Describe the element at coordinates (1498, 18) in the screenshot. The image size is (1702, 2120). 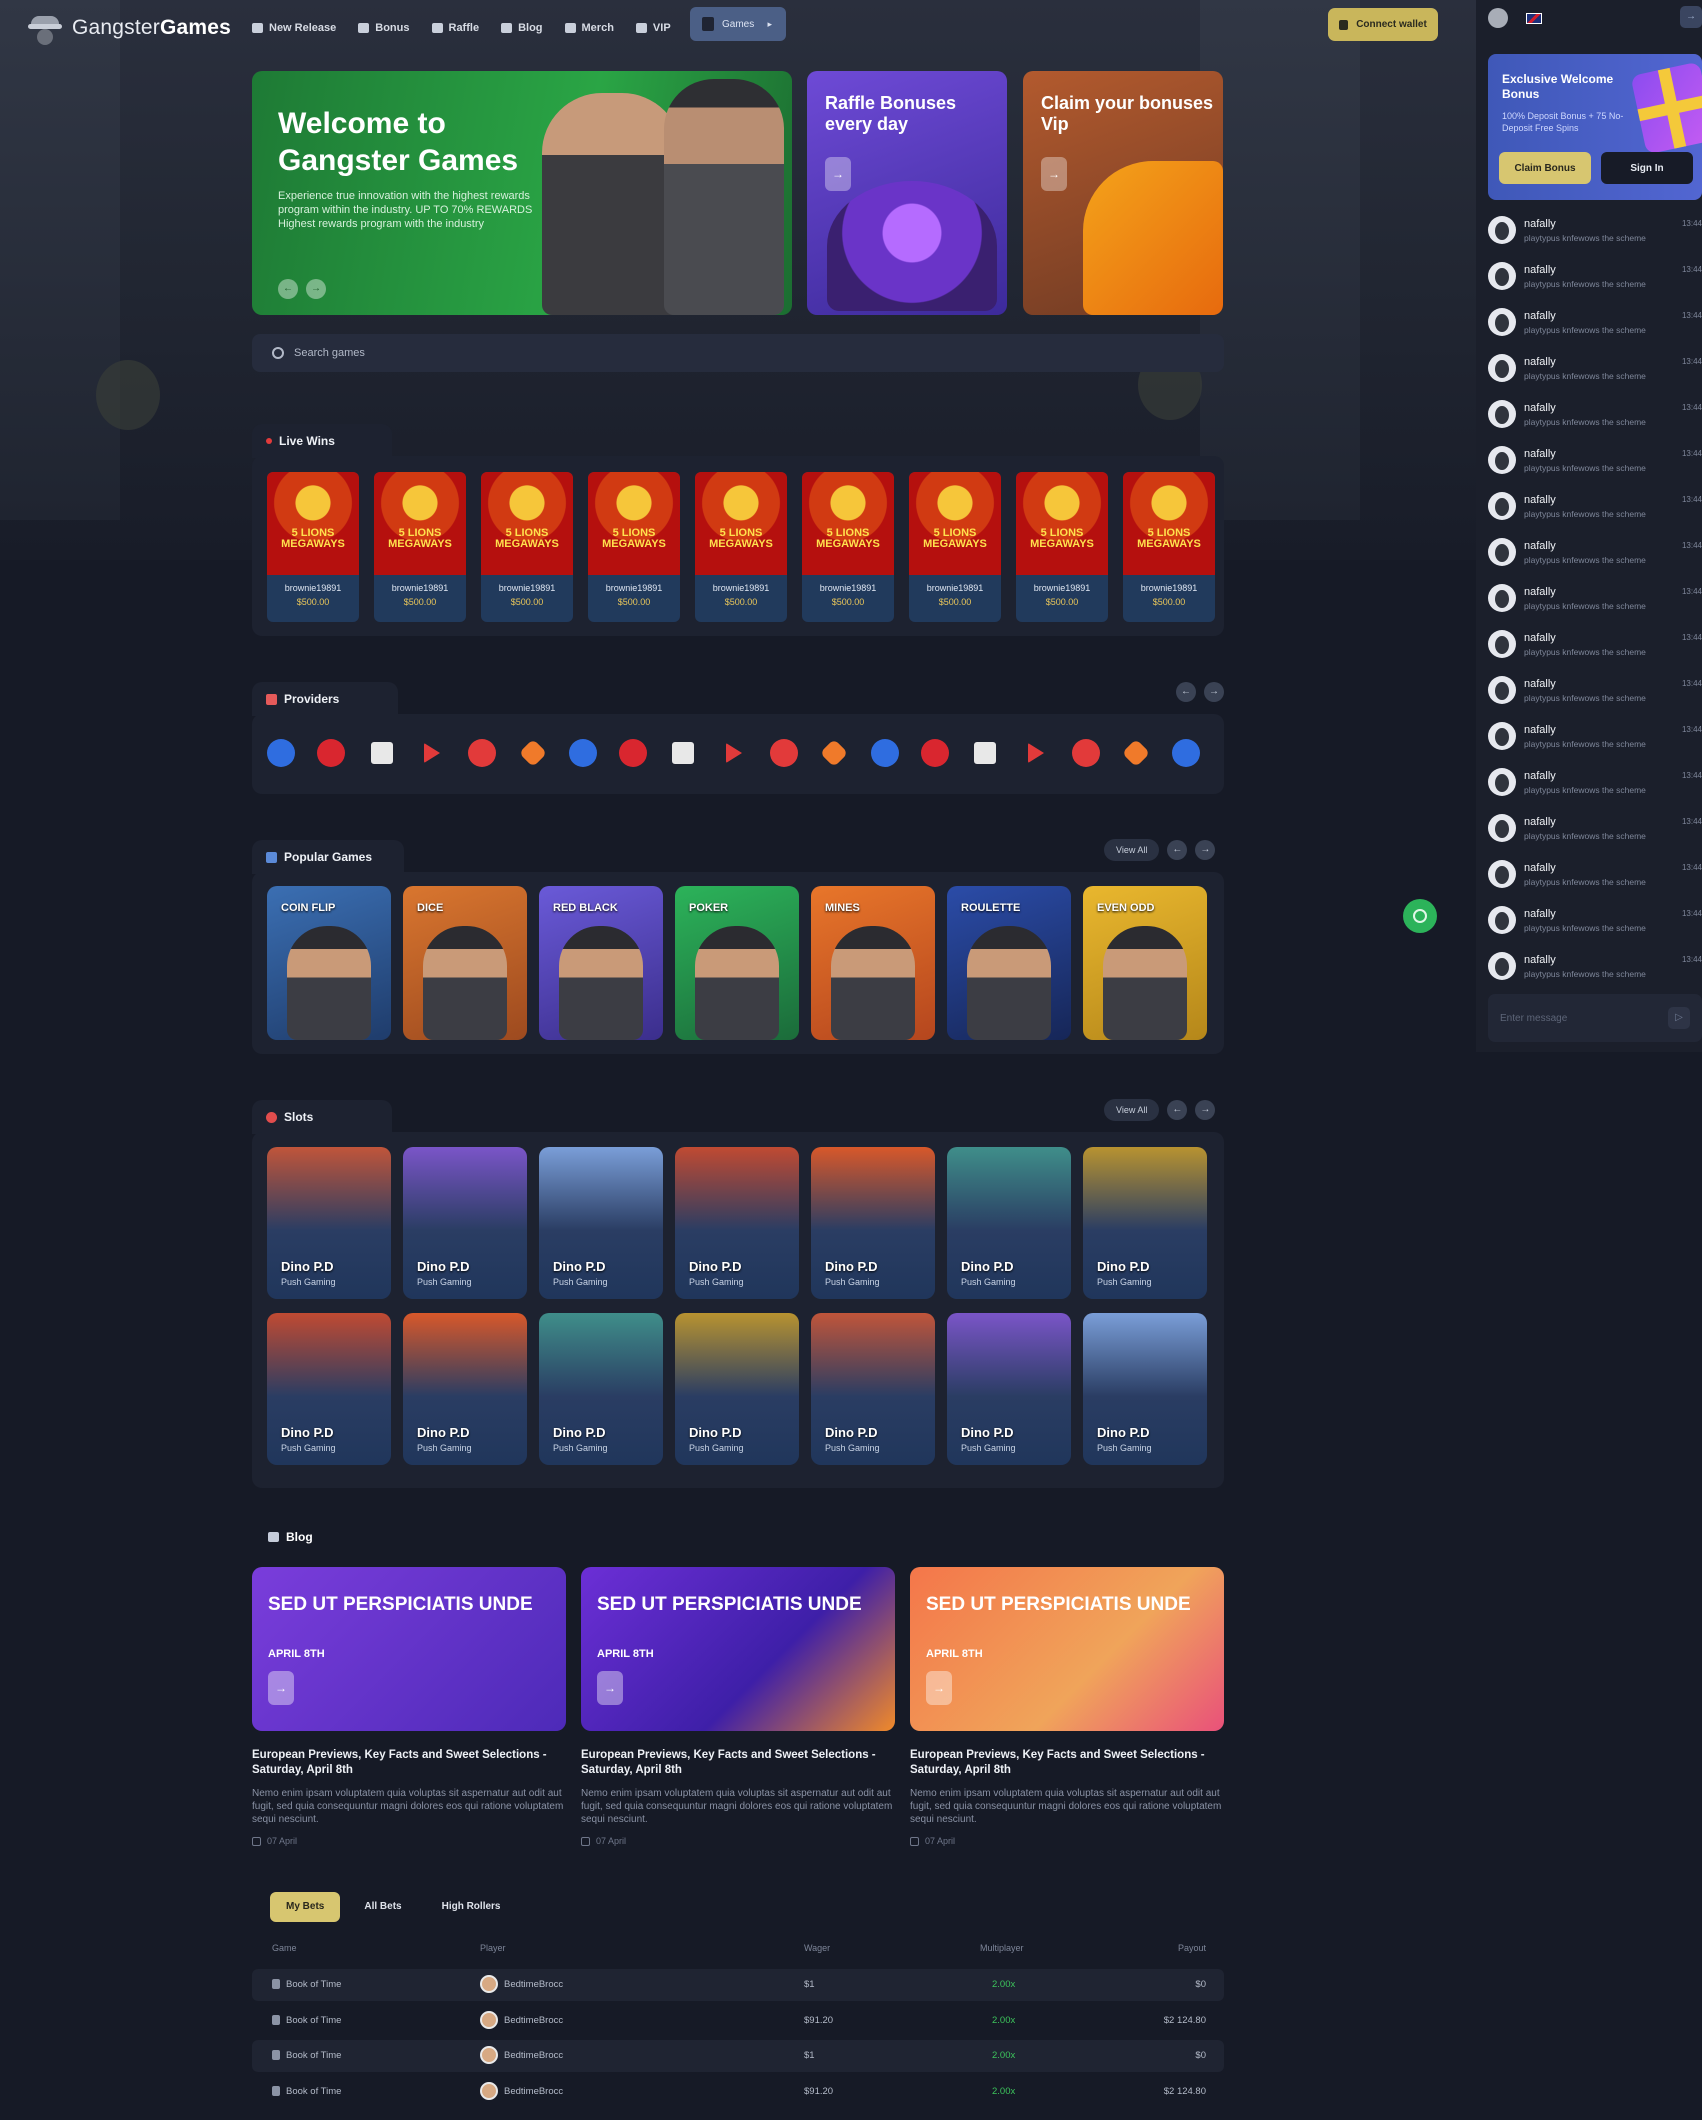
I see `chat-icon` at that location.